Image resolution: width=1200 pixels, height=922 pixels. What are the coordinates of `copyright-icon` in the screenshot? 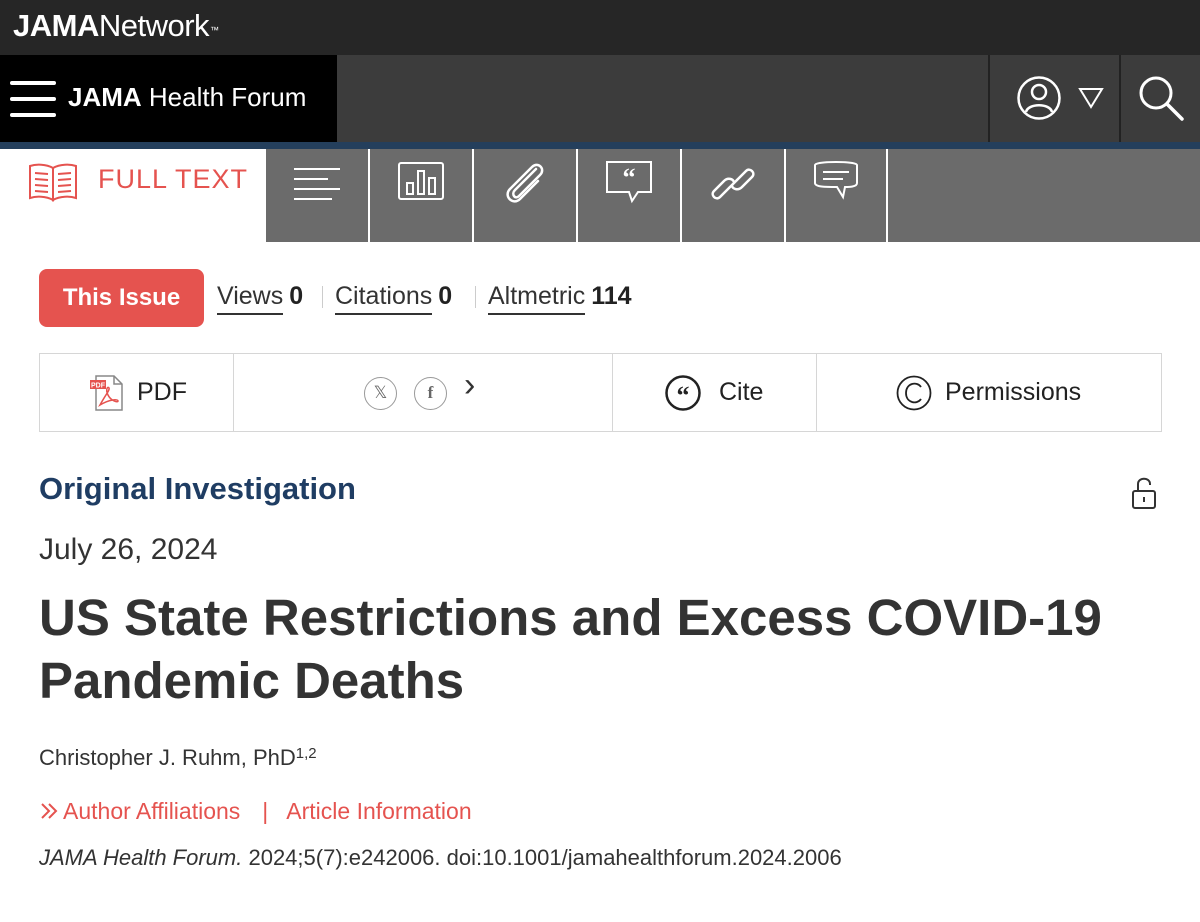 It's located at (914, 393).